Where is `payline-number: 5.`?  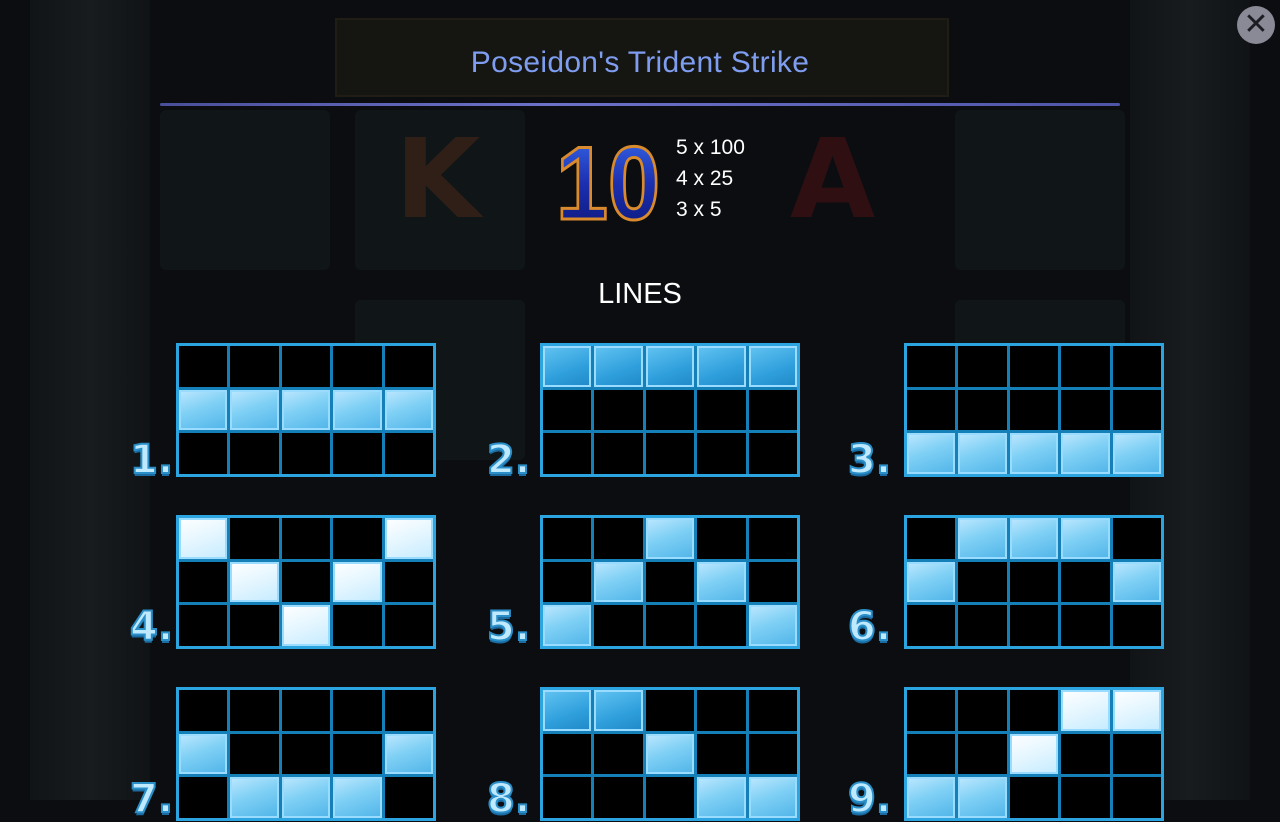 payline-number: 5. is located at coordinates (508, 627).